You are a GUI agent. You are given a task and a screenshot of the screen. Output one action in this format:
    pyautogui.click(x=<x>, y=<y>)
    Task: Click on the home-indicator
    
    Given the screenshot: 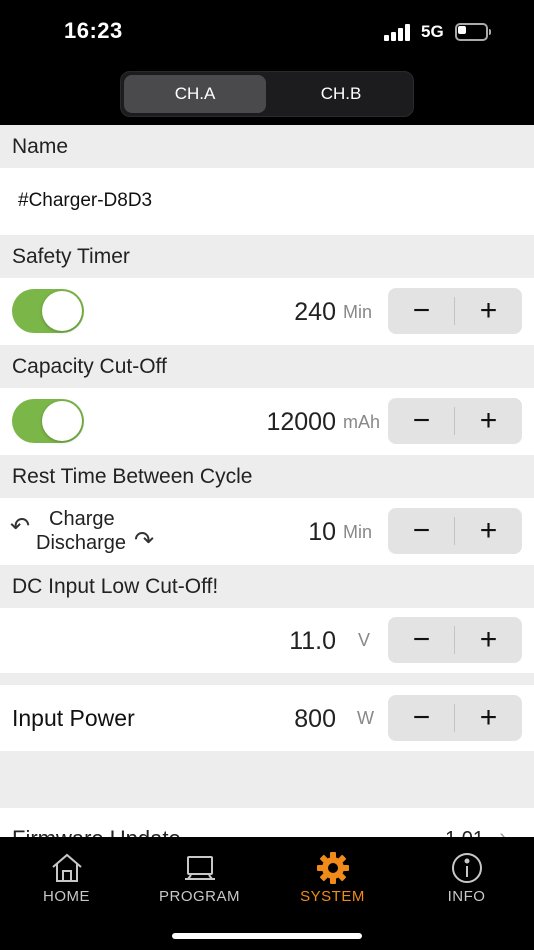 What is the action you would take?
    pyautogui.click(x=267, y=936)
    